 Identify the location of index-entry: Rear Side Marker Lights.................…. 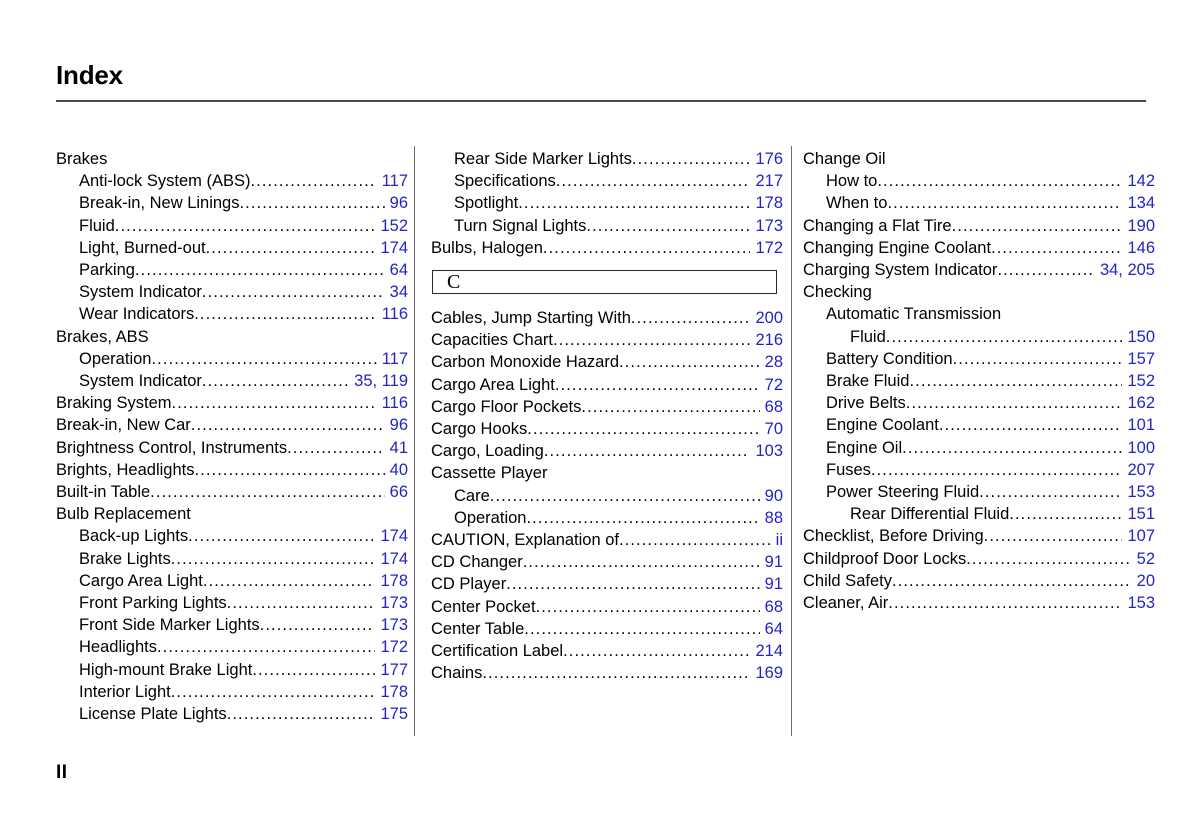
(607, 159).